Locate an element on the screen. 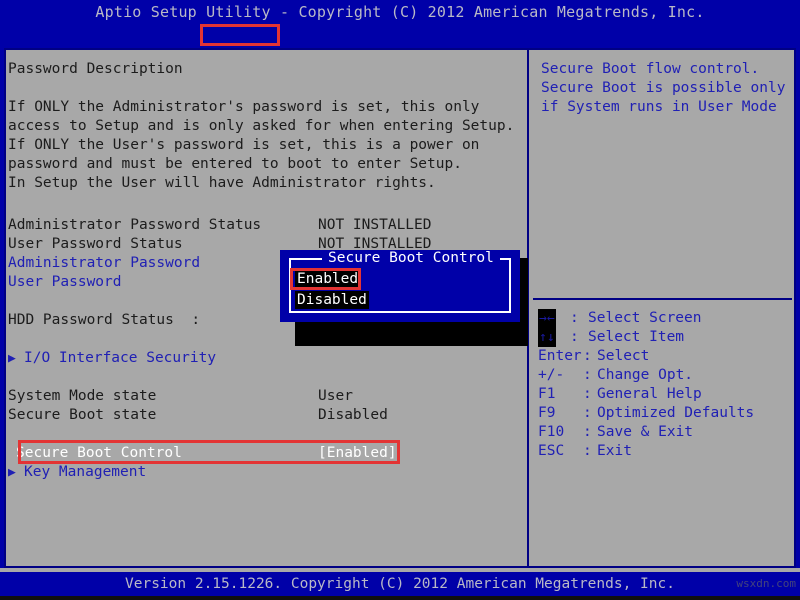 This screenshot has height=600, width=800. key-legend-select-item: Select Item is located at coordinates (636, 337).